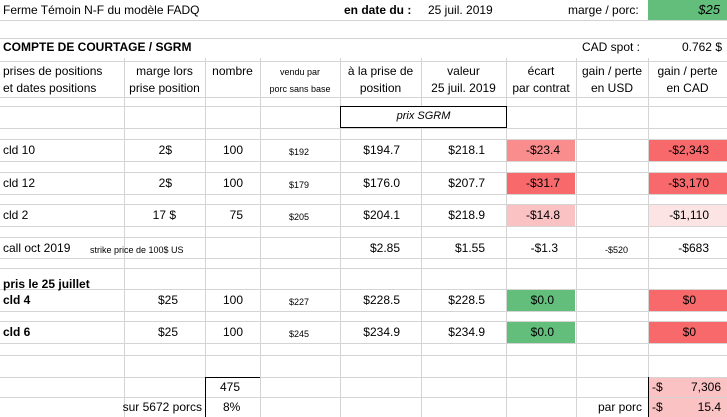  I want to click on col-head-positions-1: prises de positions, so click(53, 71).